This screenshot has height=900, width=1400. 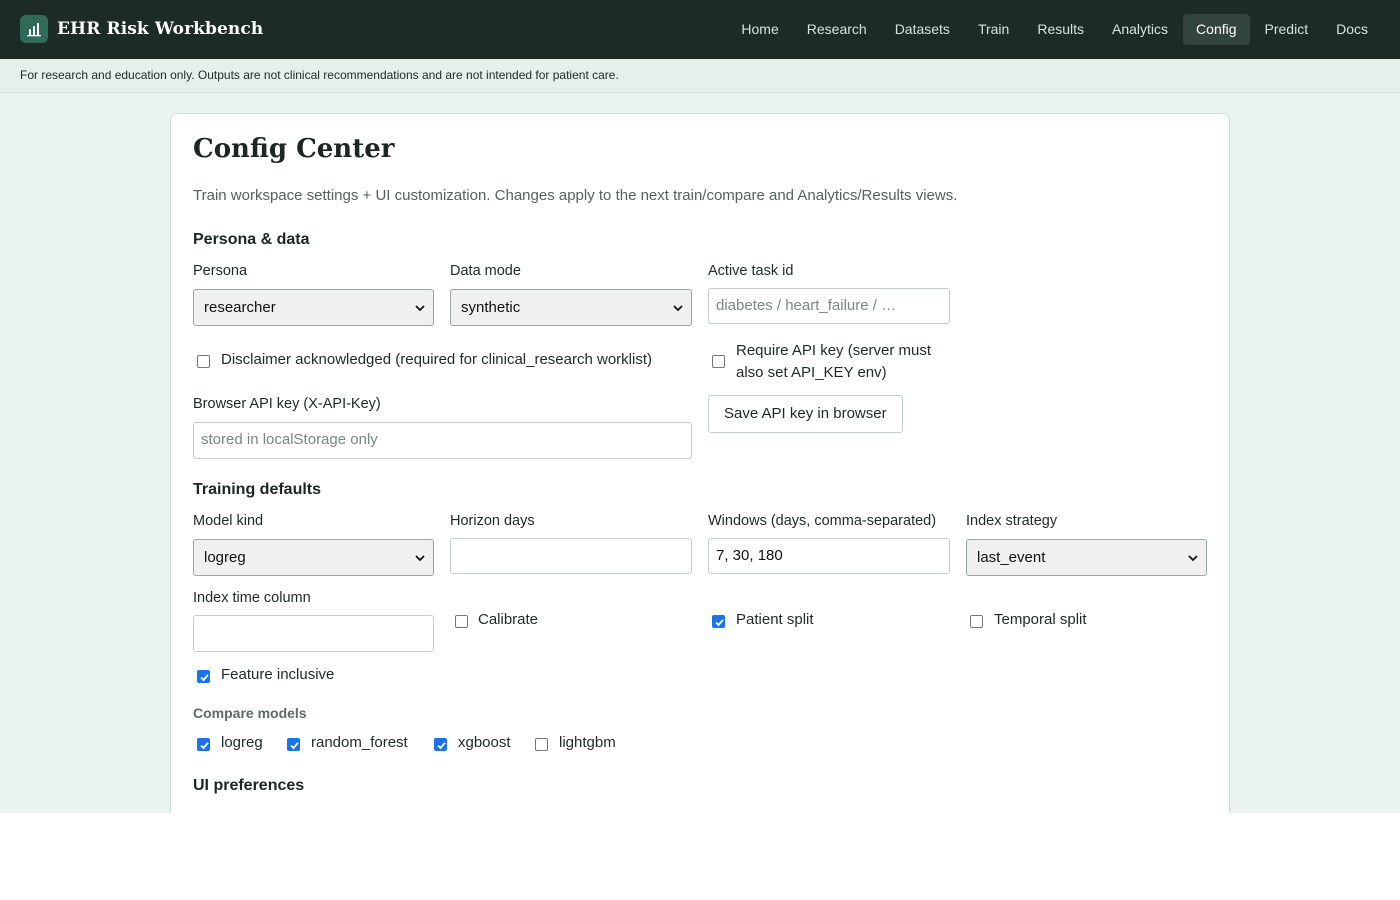 What do you see at coordinates (250, 713) in the screenshot?
I see `compare-models-label: Compare models` at bounding box center [250, 713].